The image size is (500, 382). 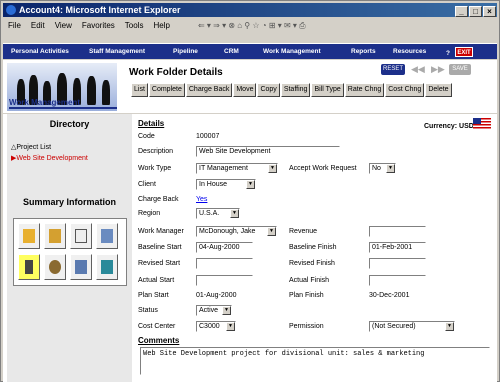 What do you see at coordinates (29, 236) in the screenshot?
I see `alert-folder-icon` at bounding box center [29, 236].